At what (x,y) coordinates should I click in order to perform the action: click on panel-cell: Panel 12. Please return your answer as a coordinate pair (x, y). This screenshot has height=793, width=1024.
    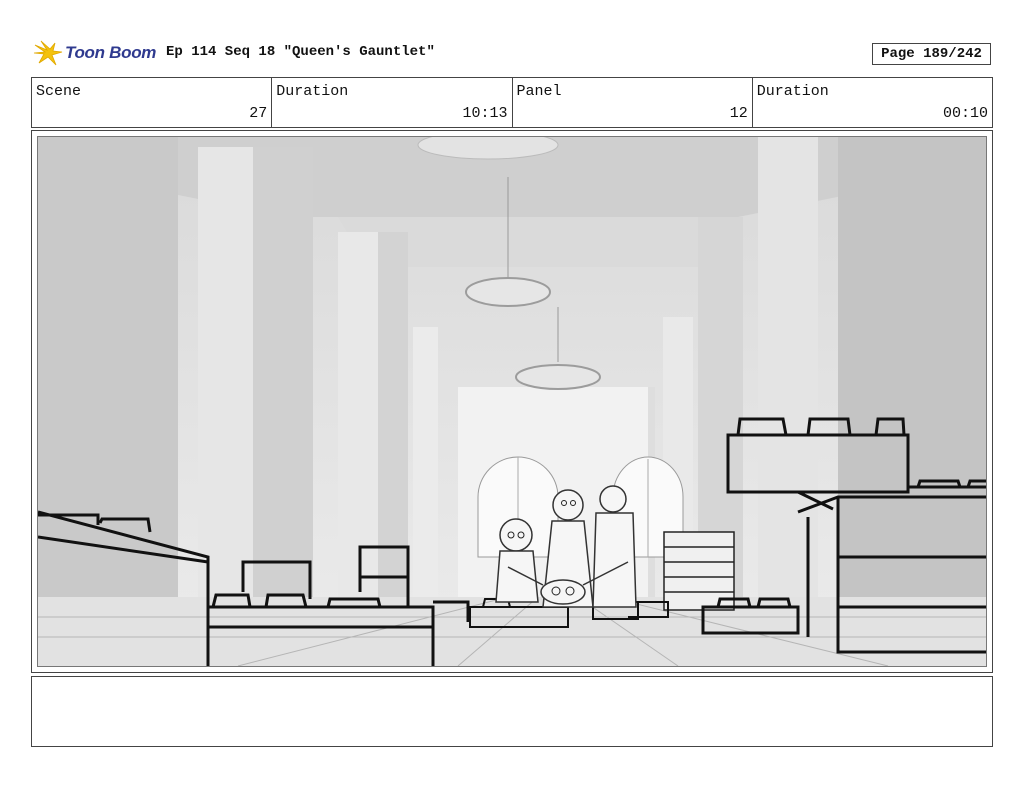
    Looking at the image, I should click on (633, 102).